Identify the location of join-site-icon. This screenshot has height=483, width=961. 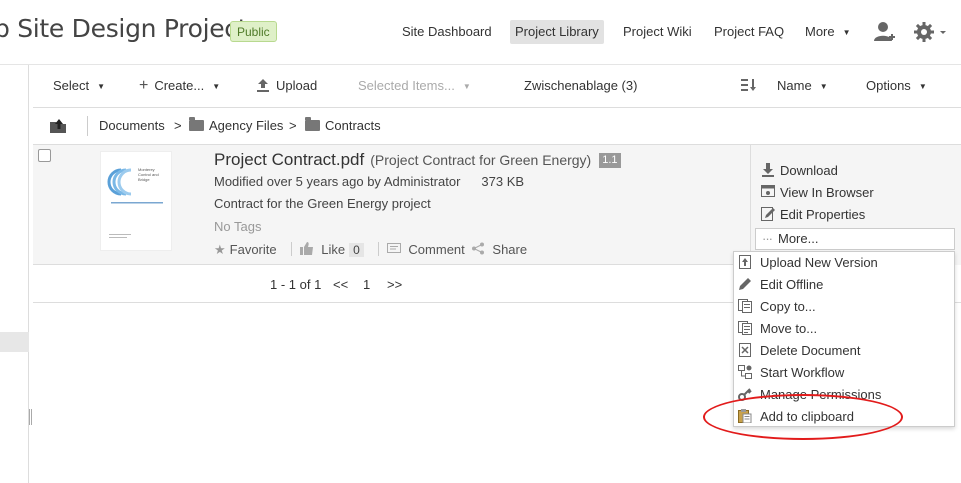
(884, 32).